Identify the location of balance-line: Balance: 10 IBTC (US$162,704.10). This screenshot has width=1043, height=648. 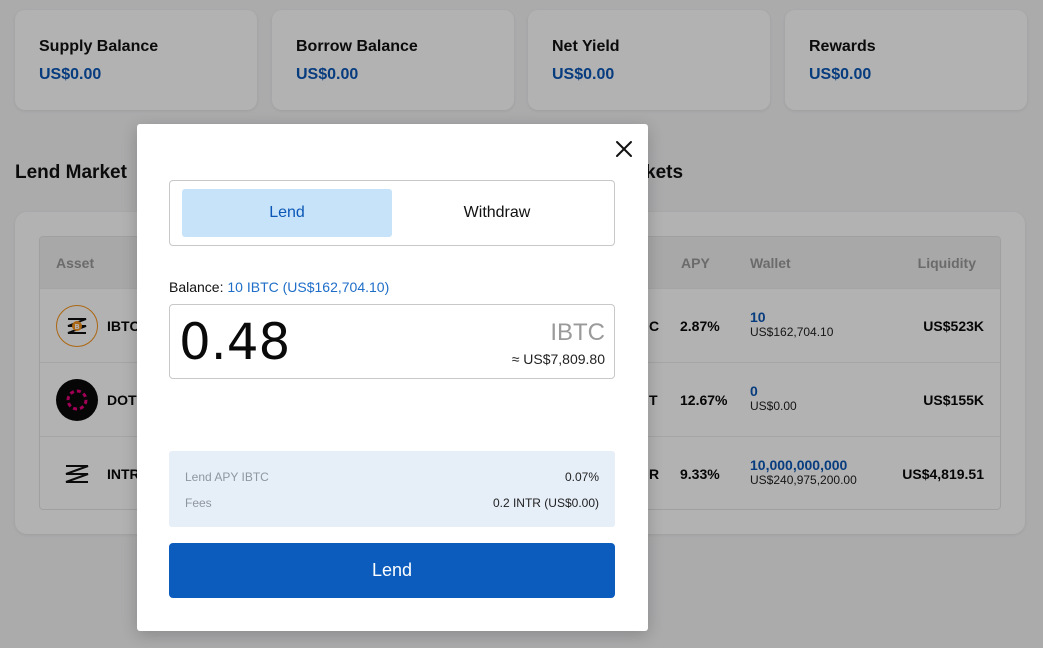
(279, 287).